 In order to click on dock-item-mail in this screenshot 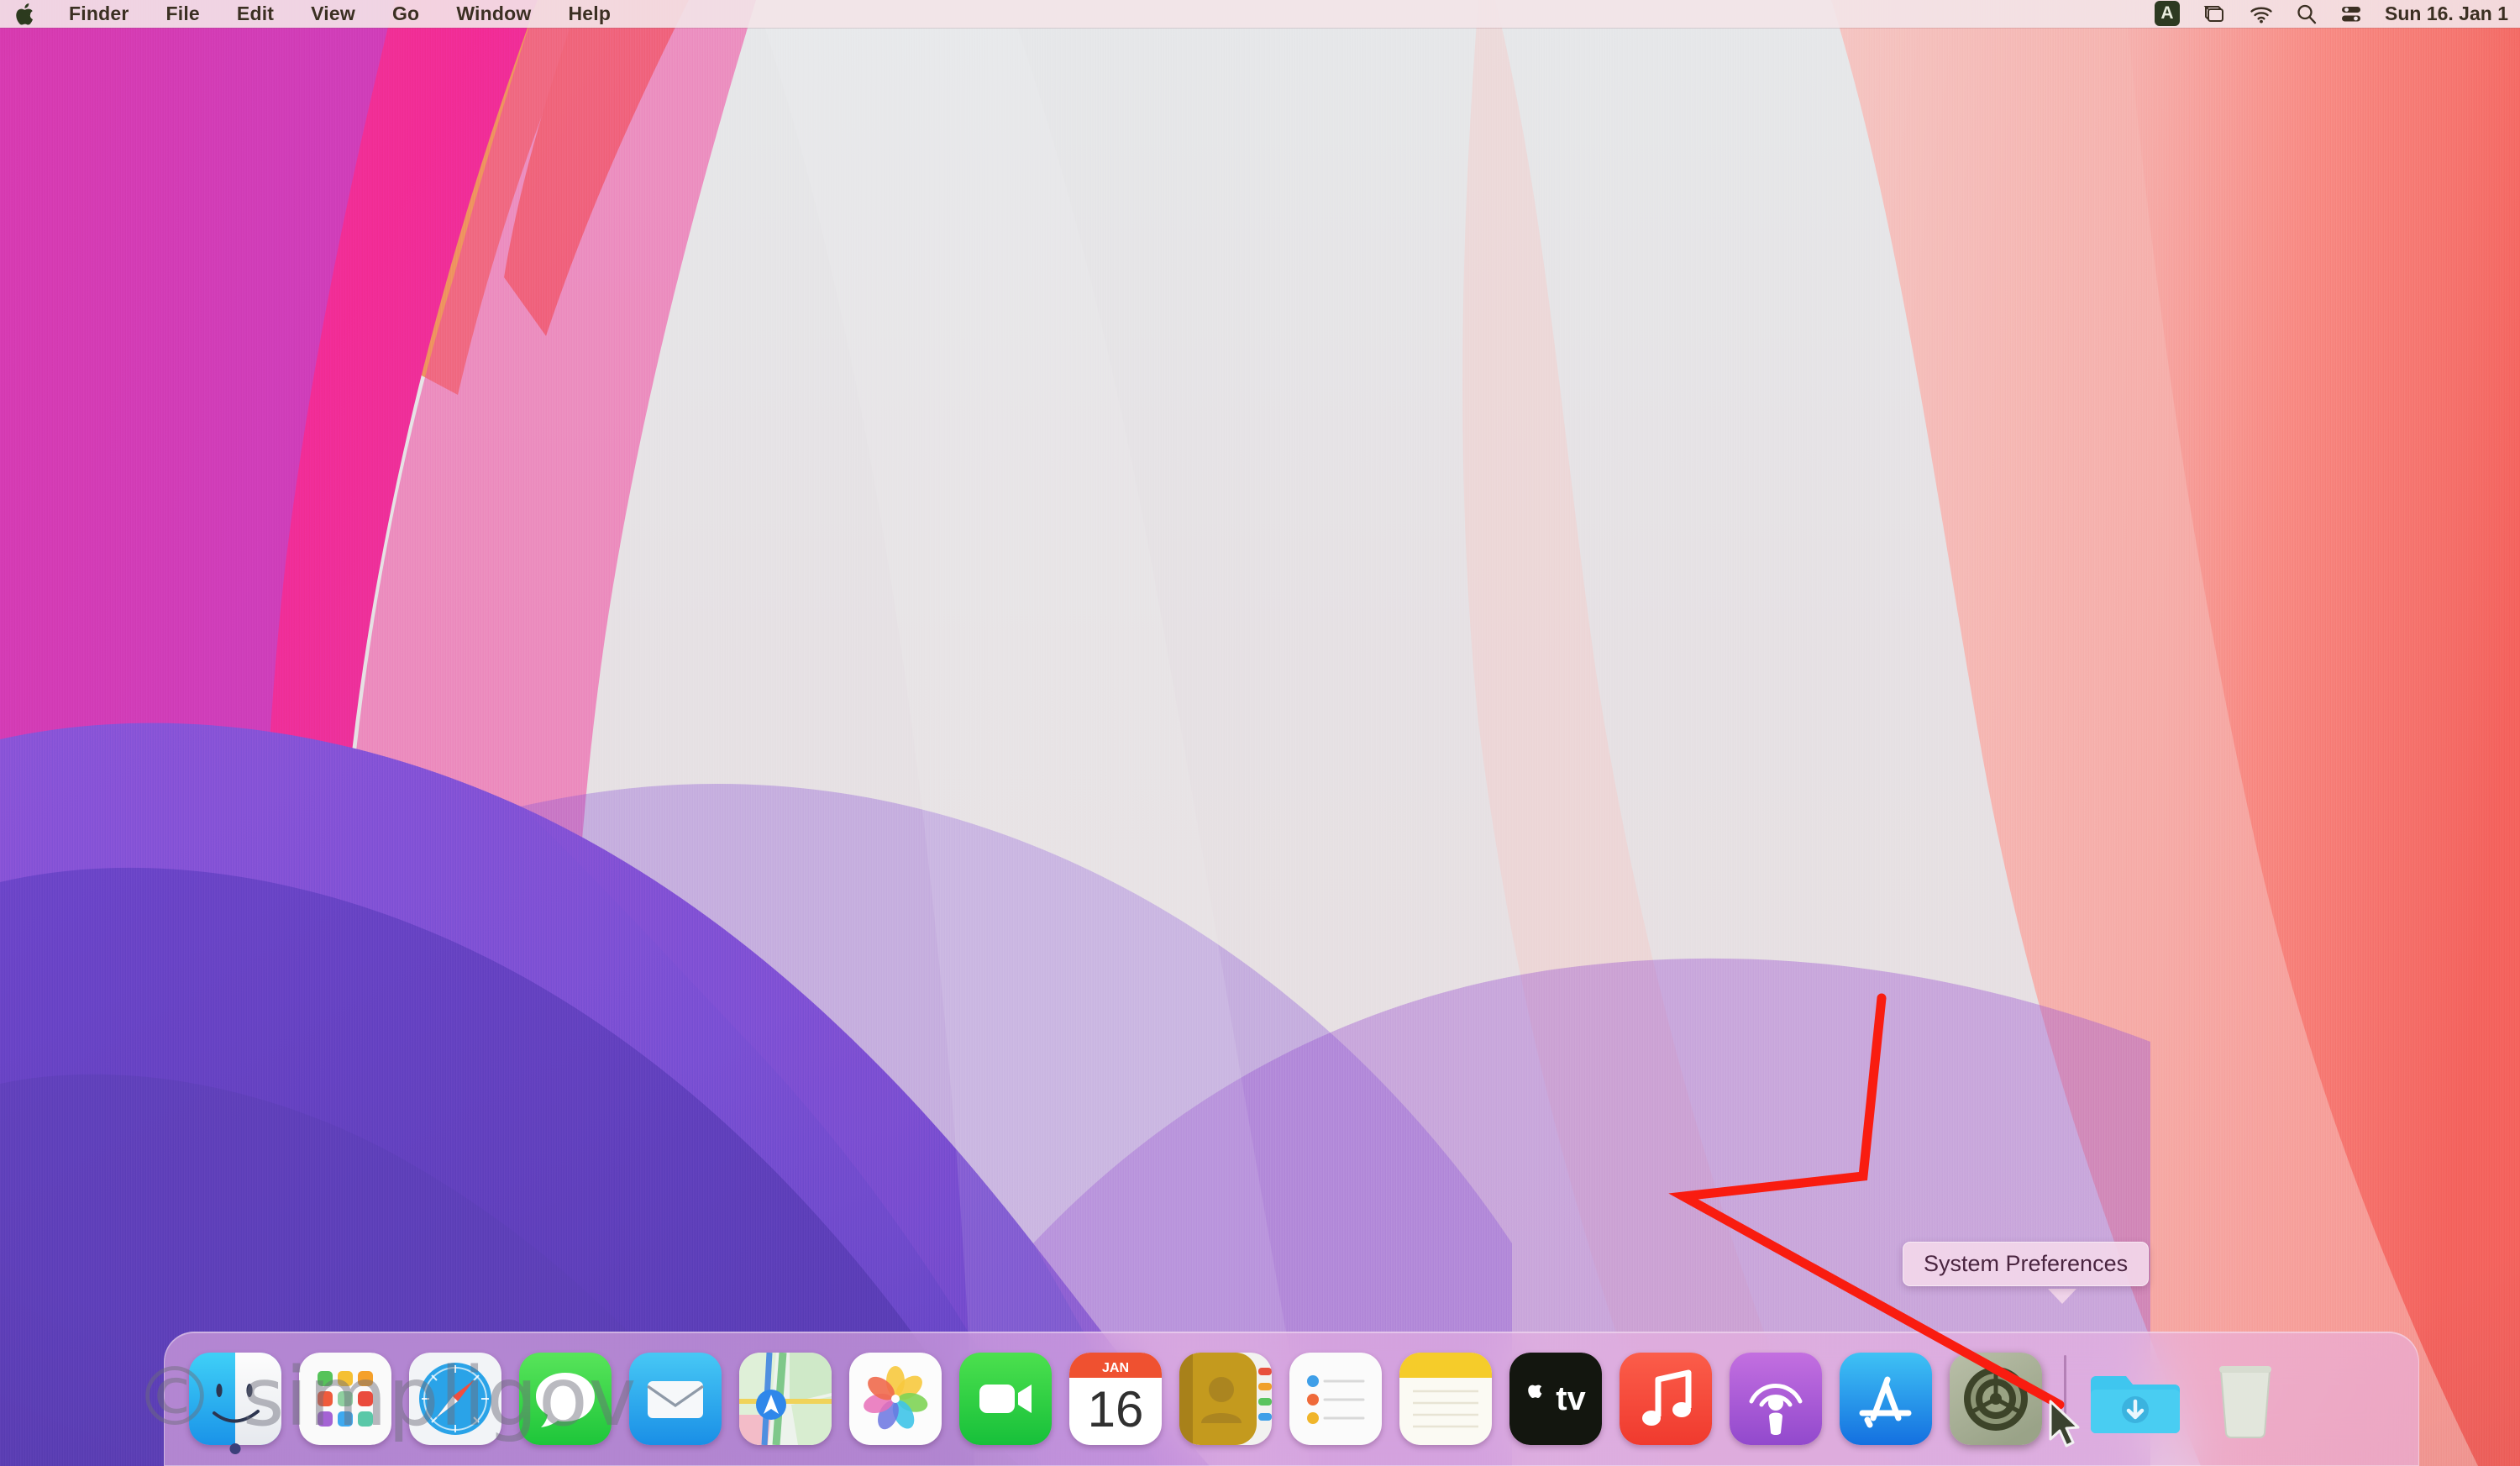, I will do `click(675, 1399)`.